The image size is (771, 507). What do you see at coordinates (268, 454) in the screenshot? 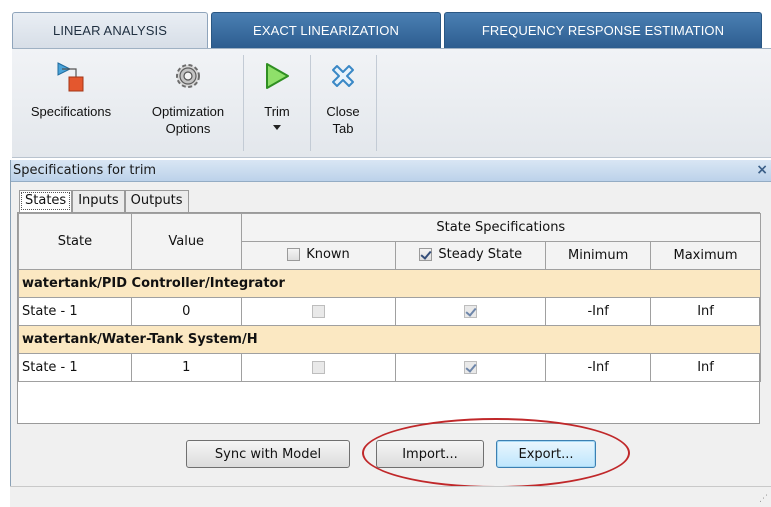
I see `sync-with-model-button: Sync with Model` at bounding box center [268, 454].